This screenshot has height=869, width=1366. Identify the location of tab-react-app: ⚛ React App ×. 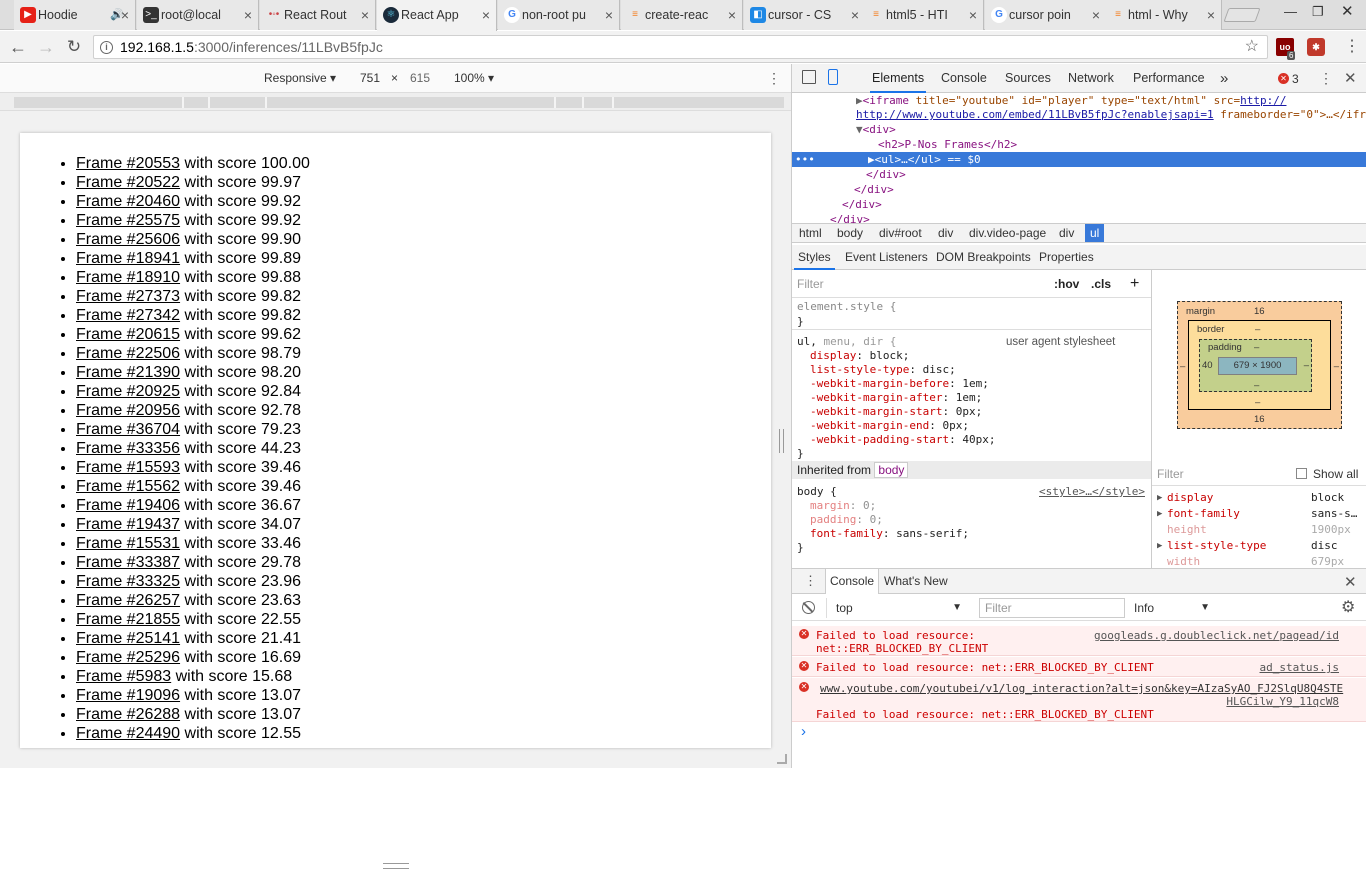
(437, 15).